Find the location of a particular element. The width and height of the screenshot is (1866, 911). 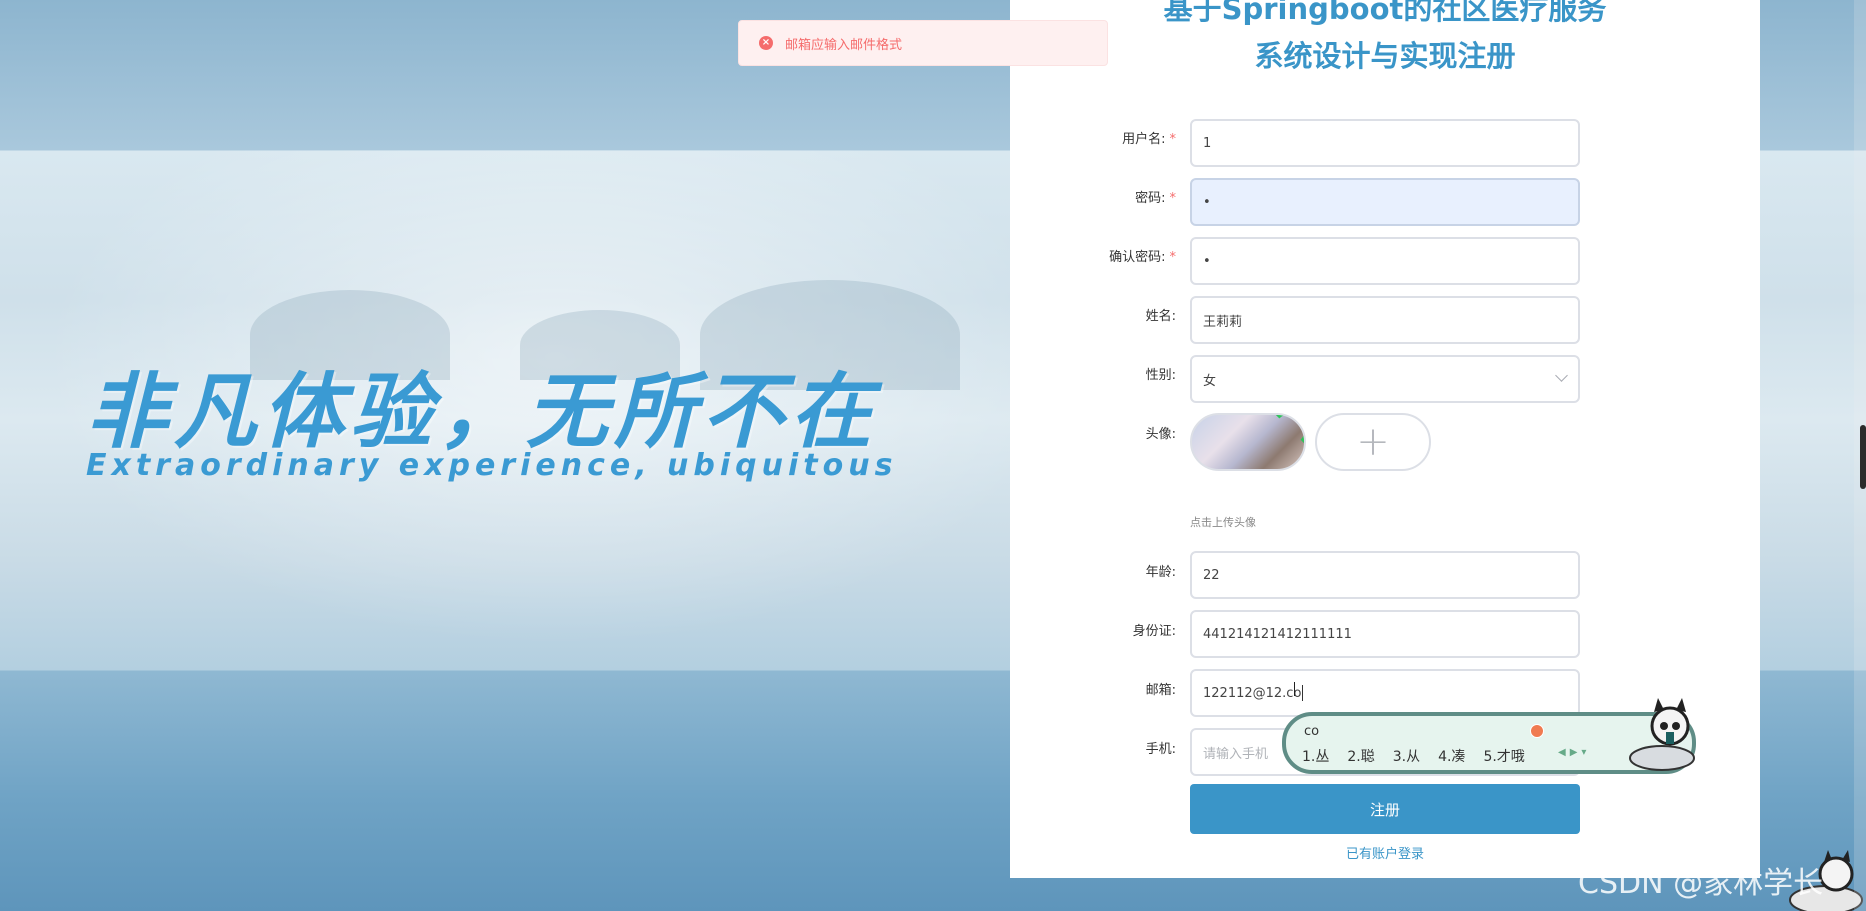

ime-paging: ◀ ▶ ▾ is located at coordinates (1572, 752).